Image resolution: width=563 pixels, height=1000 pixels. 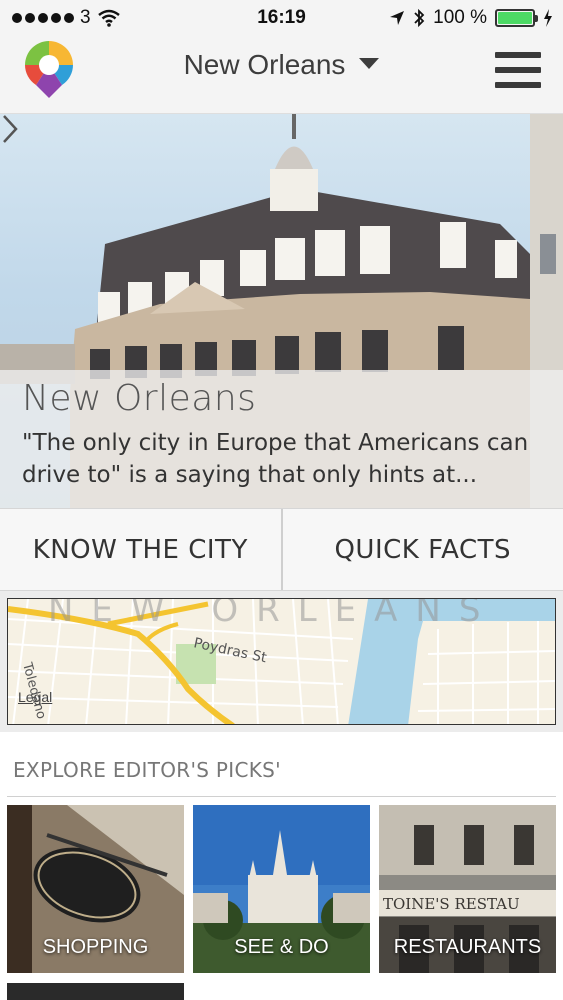 I want to click on app-header: New Orleans, so click(x=281, y=75).